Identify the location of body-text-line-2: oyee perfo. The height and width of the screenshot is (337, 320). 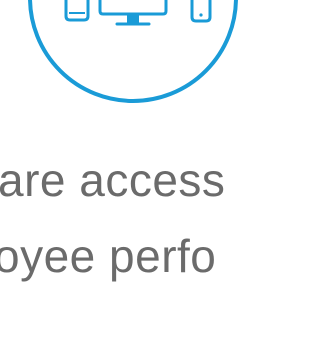
(108, 256).